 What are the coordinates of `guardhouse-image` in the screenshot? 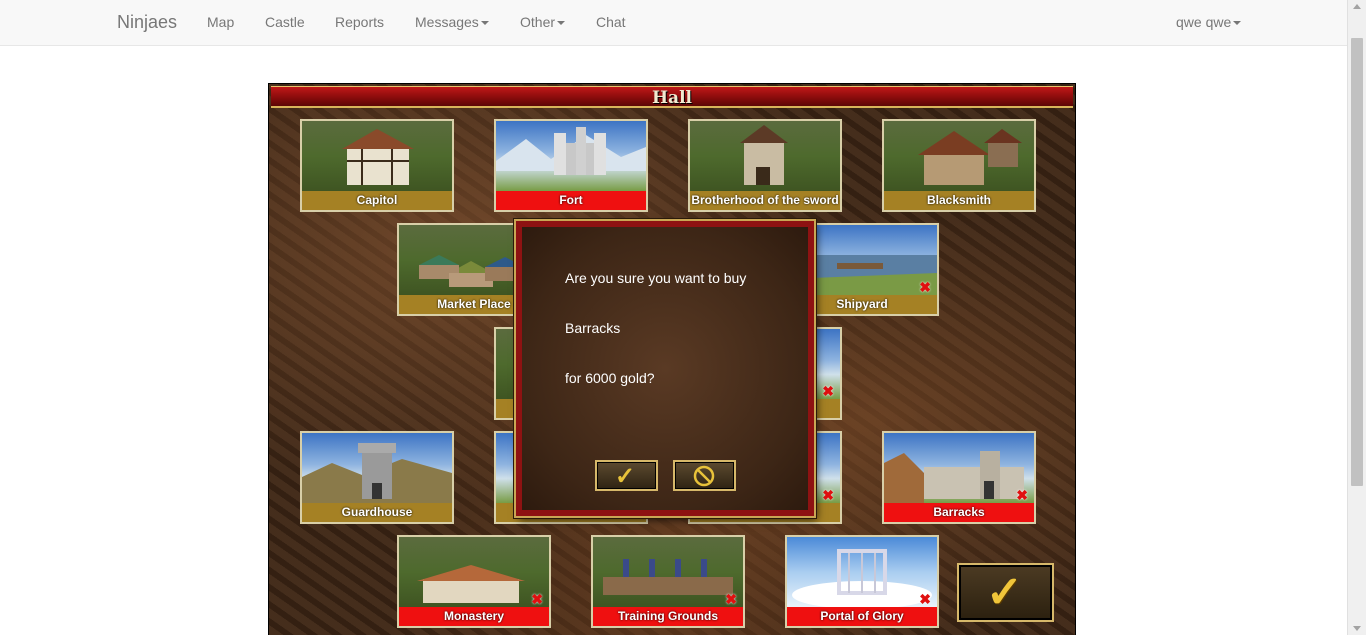 It's located at (377, 473).